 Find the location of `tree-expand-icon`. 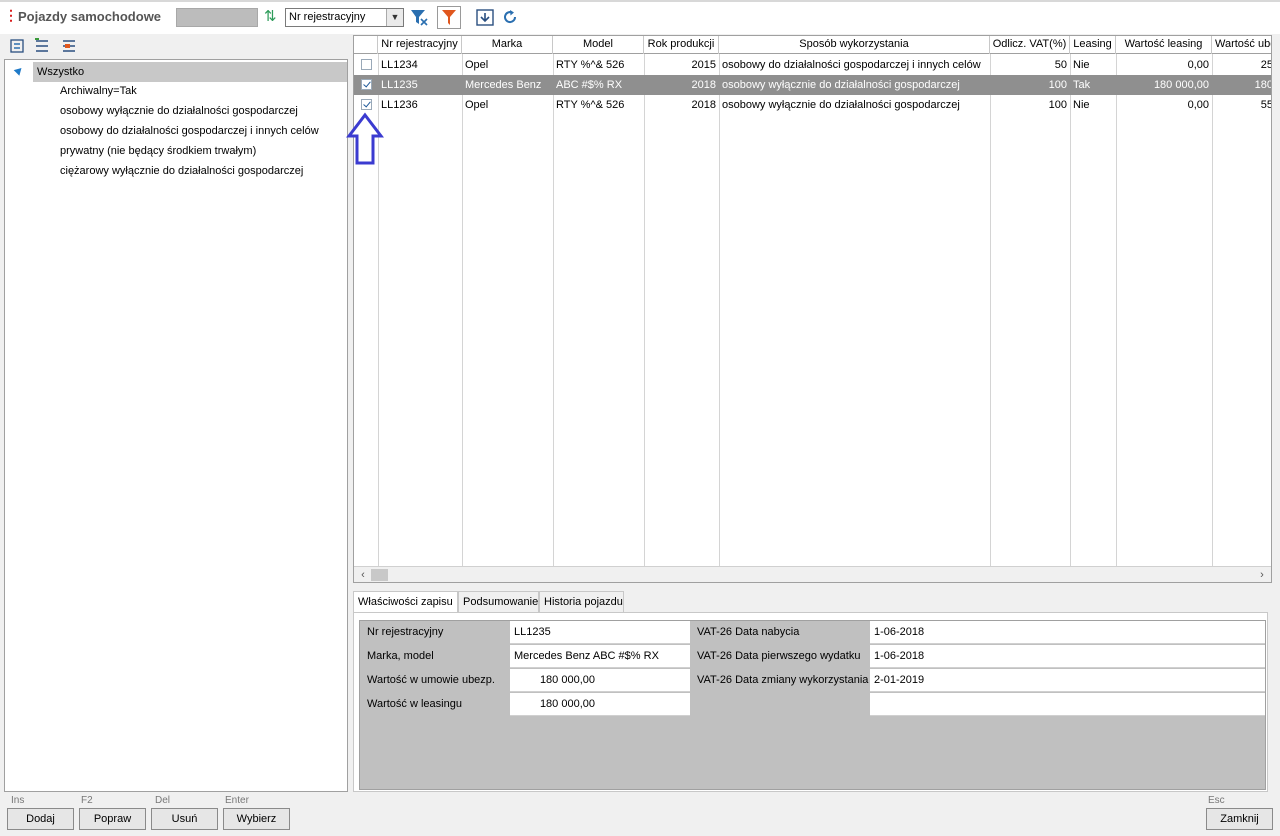

tree-expand-icon is located at coordinates (19, 70).